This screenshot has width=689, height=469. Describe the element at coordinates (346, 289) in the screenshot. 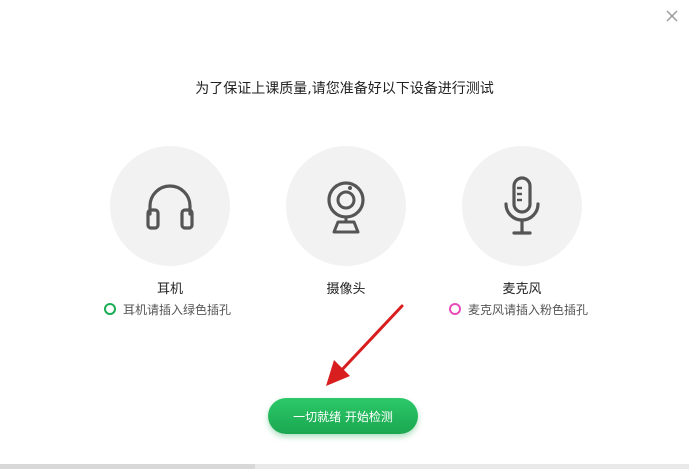

I see `device-name-webcam: 摄像头` at that location.